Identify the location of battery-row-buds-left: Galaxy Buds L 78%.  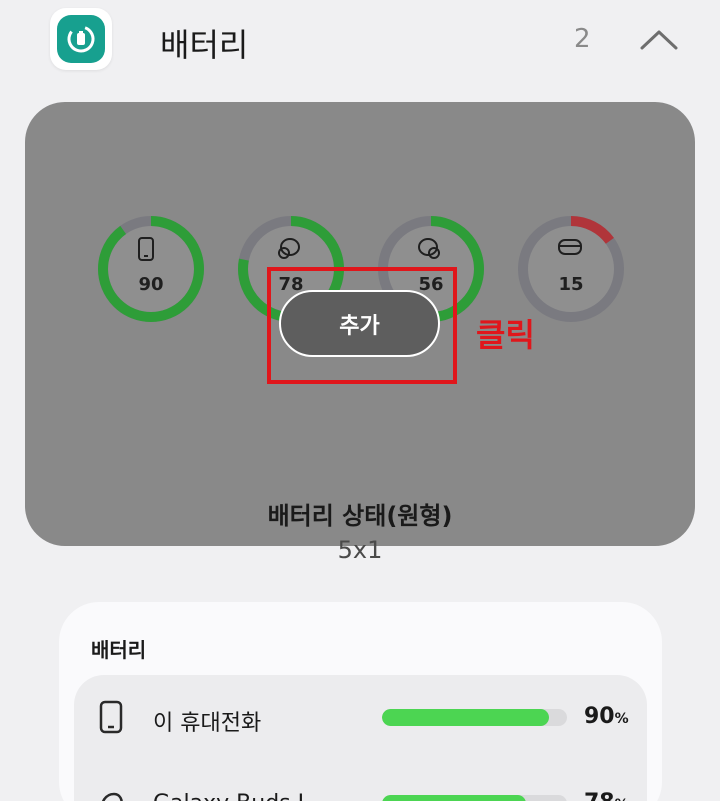
(360, 781).